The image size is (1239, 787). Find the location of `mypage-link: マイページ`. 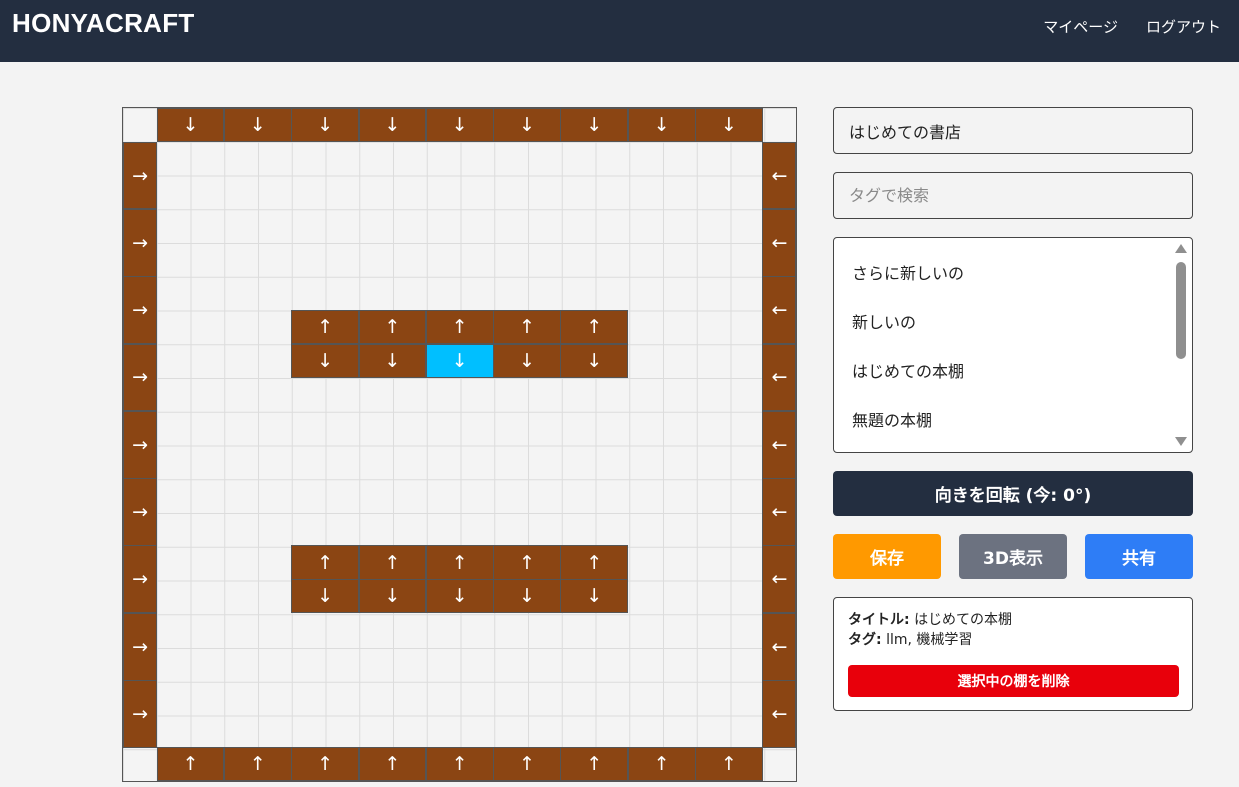

mypage-link: マイページ is located at coordinates (1080, 26).